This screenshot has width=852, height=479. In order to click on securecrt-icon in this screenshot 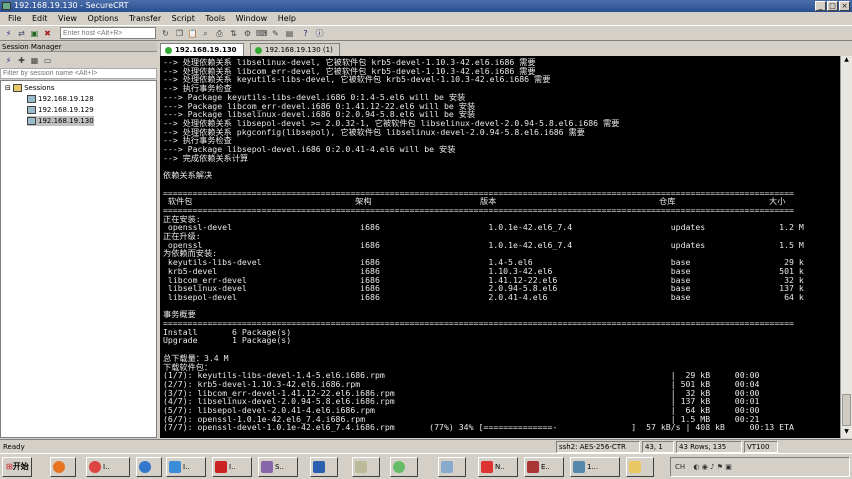, I will do `click(267, 467)`.